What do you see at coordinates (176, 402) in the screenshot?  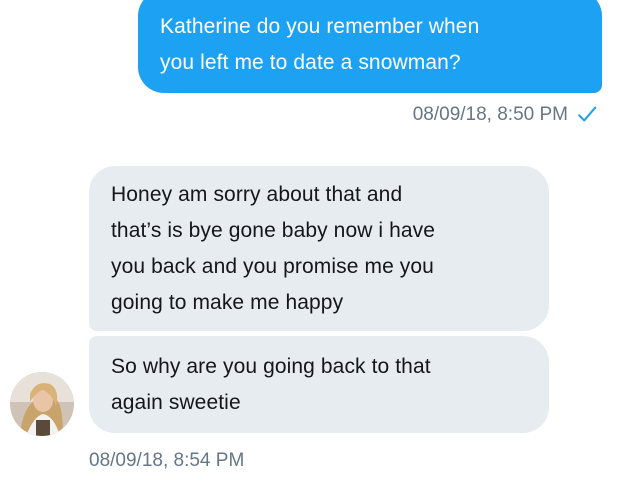 I see `message-text-line: again sweetie` at bounding box center [176, 402].